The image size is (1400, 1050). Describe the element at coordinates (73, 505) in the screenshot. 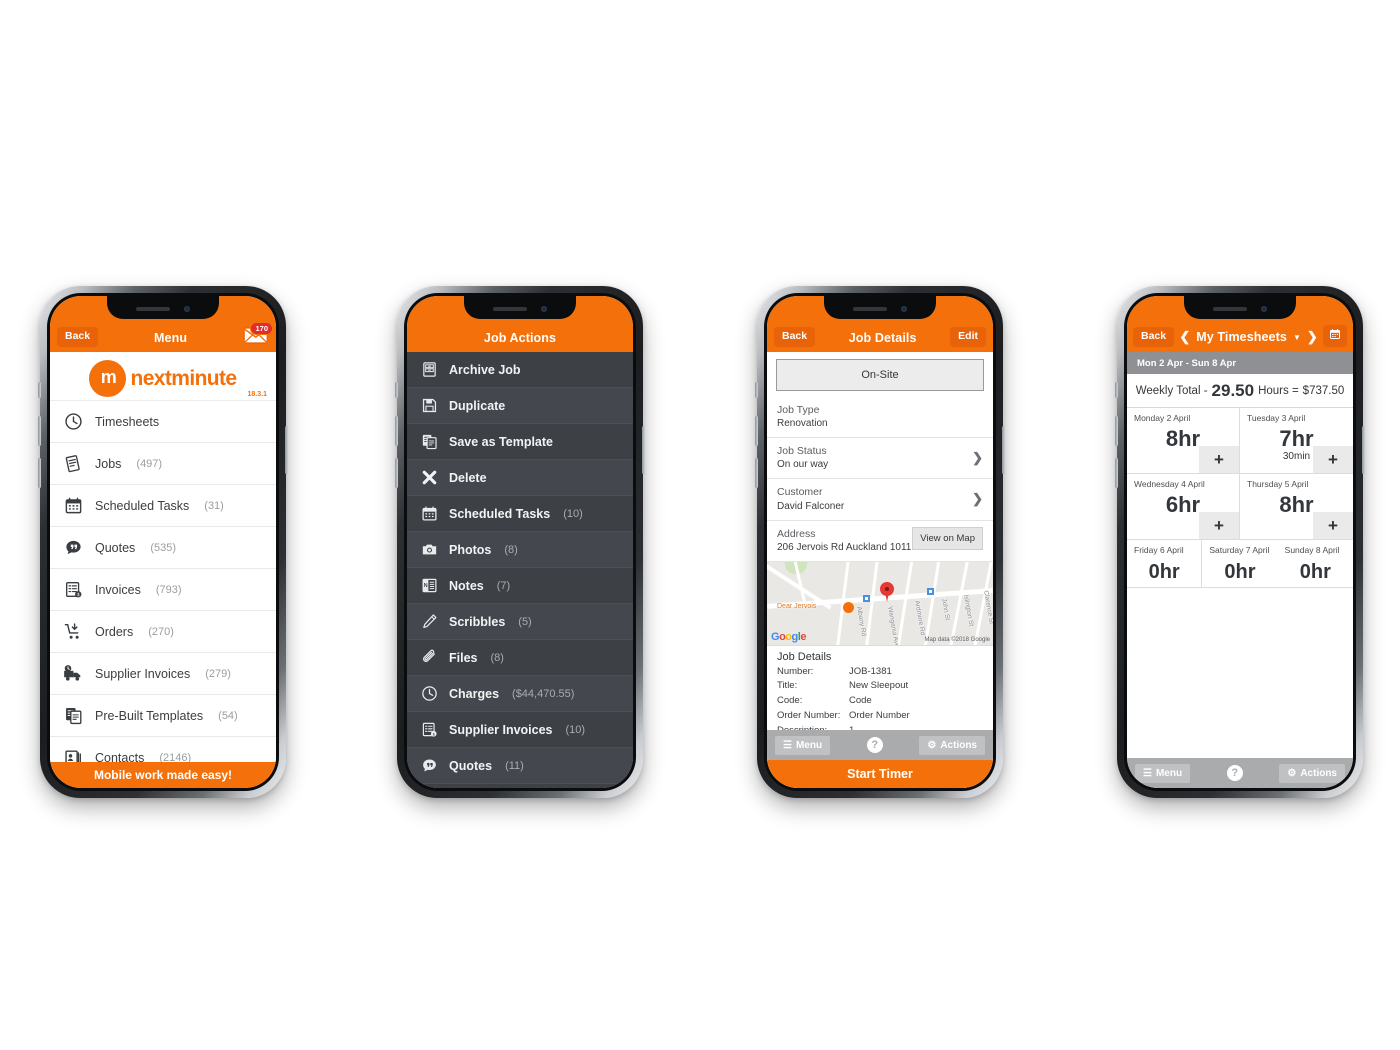

I see `calendar-icon` at that location.